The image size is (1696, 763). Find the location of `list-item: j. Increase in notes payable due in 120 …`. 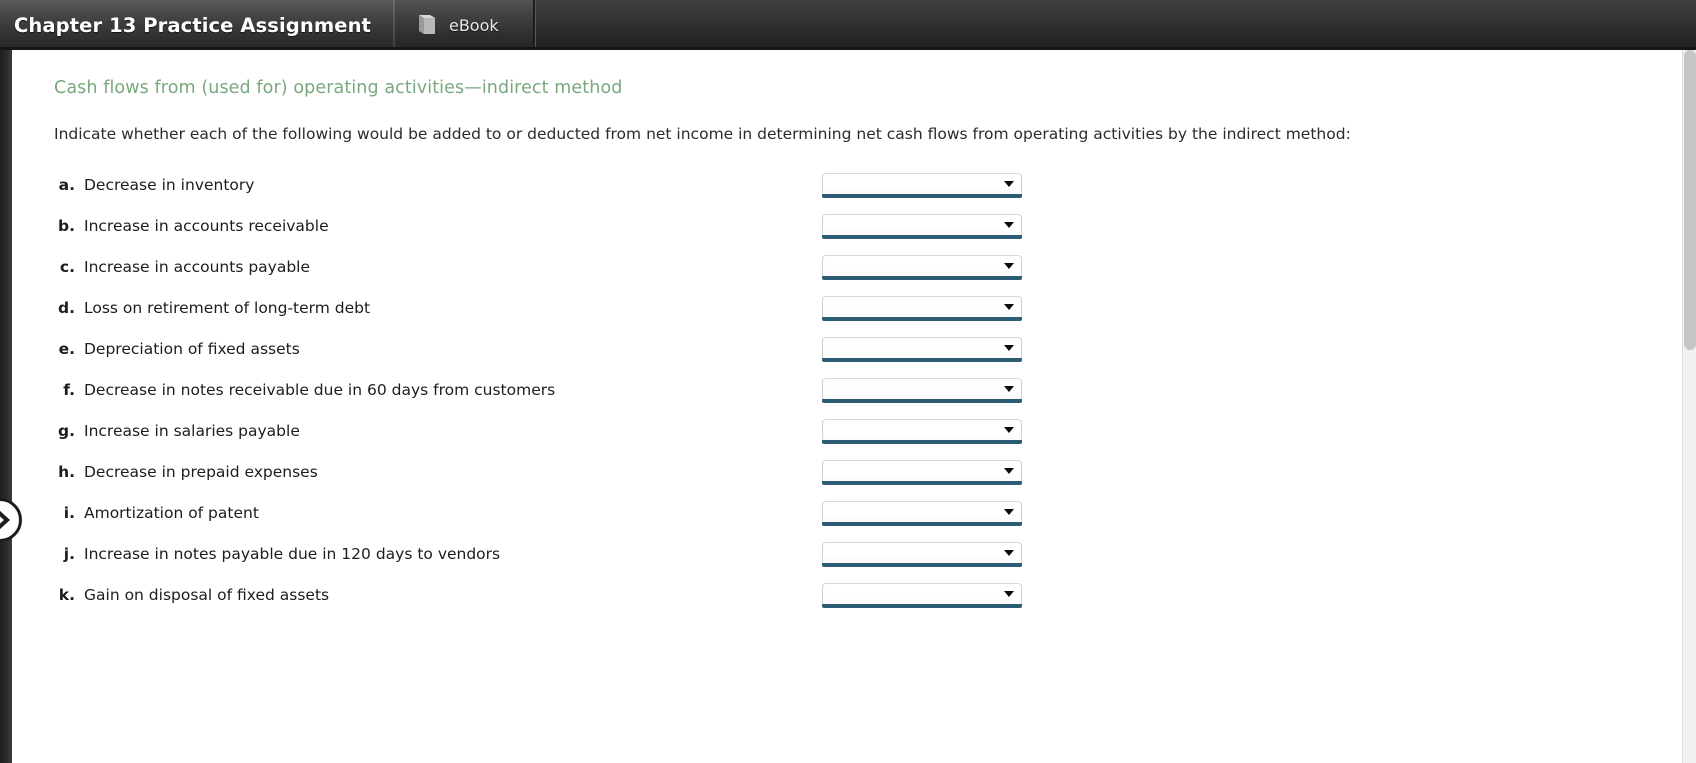

list-item: j. Increase in notes payable due in 120 … is located at coordinates (868, 553).